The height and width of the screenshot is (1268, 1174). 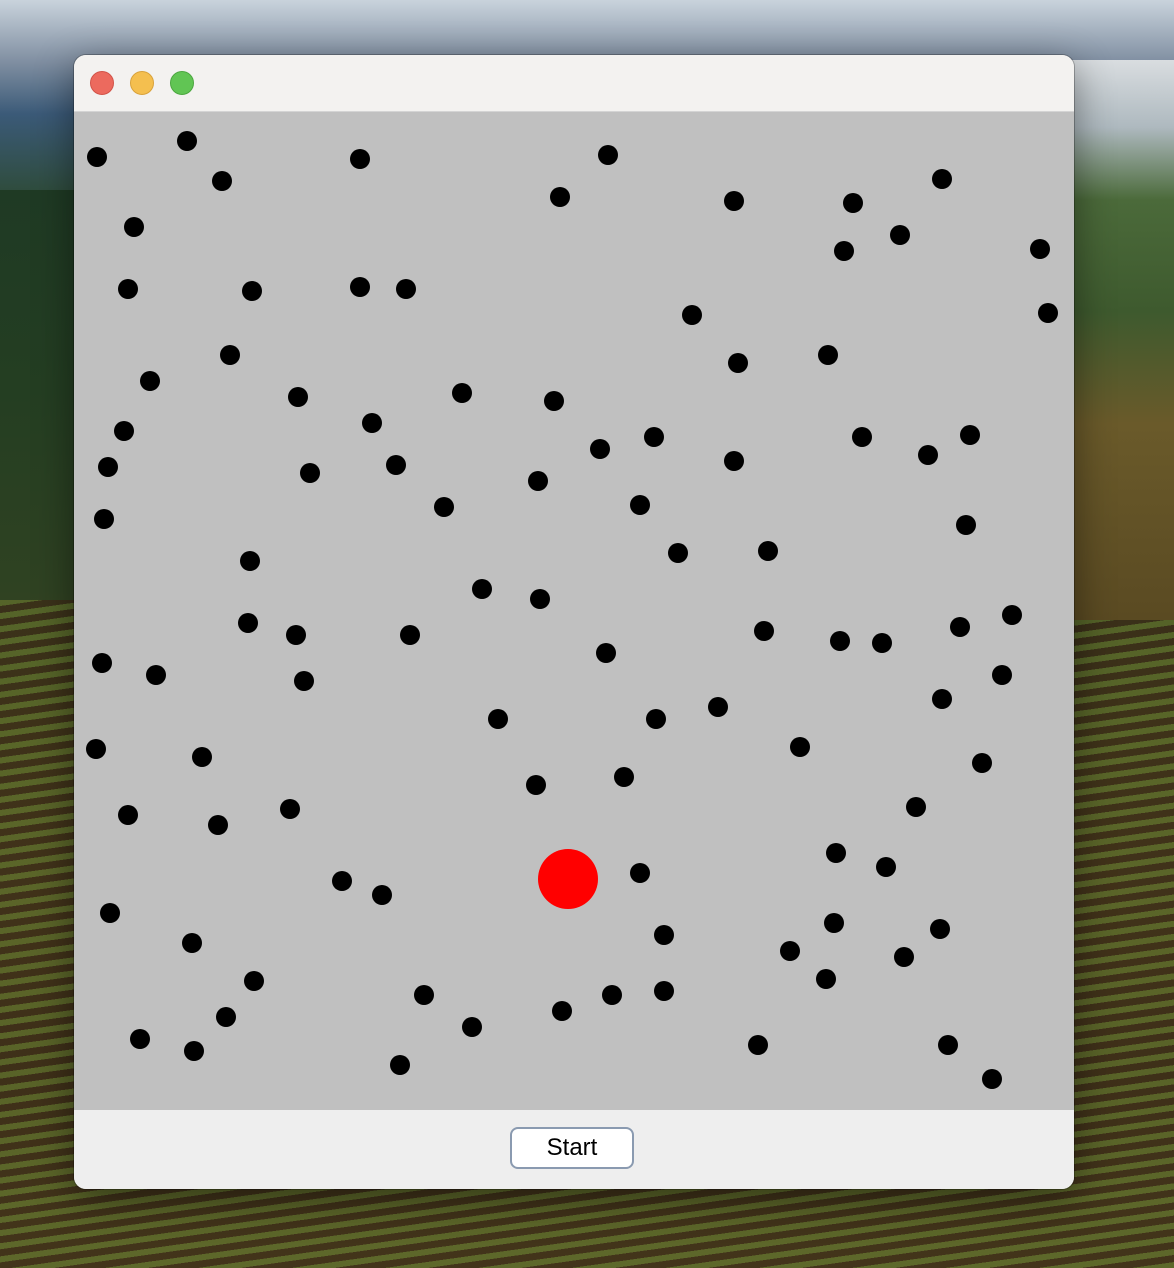 I want to click on player-ball, so click(x=568, y=879).